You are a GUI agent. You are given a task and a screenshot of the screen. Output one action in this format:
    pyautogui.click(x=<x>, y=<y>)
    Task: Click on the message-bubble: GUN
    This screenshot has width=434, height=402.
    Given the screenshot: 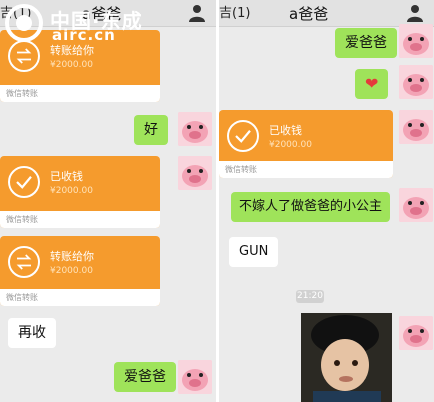 What is the action you would take?
    pyautogui.click(x=254, y=252)
    